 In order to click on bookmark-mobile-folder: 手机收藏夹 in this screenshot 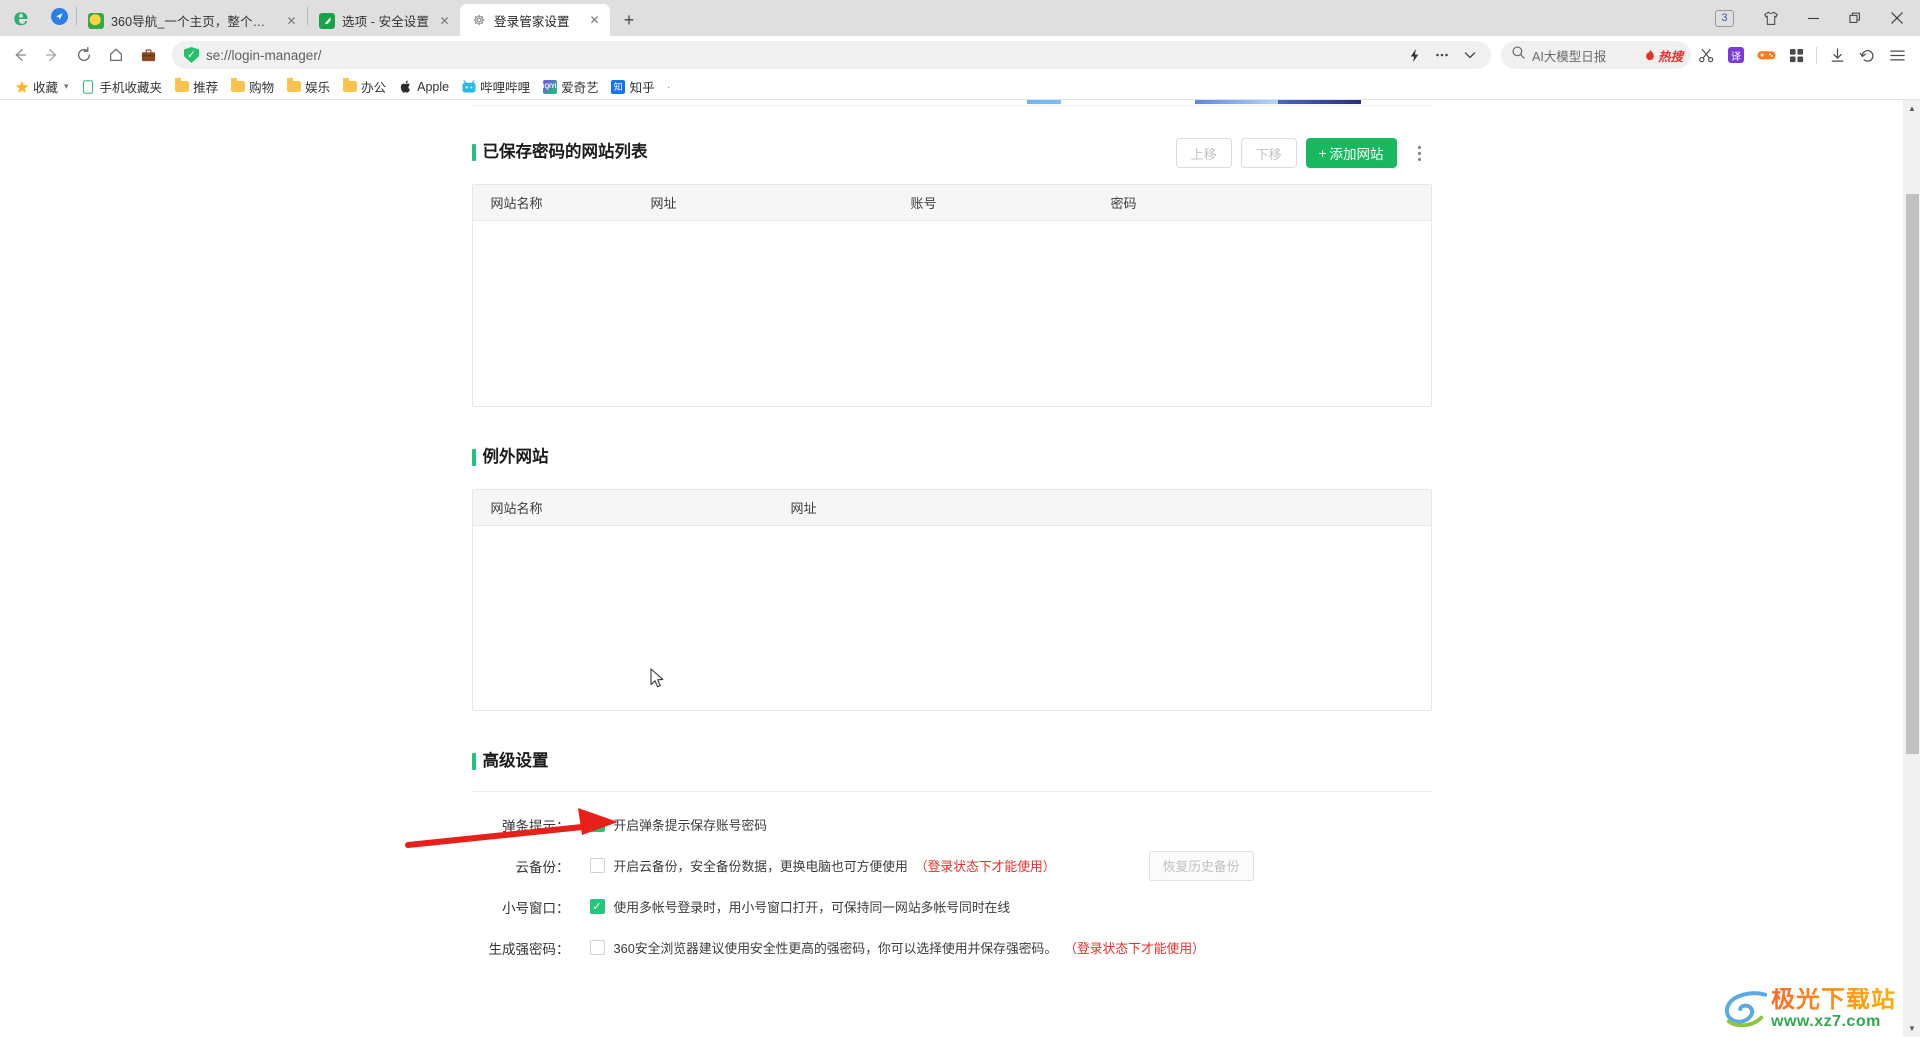, I will do `click(122, 87)`.